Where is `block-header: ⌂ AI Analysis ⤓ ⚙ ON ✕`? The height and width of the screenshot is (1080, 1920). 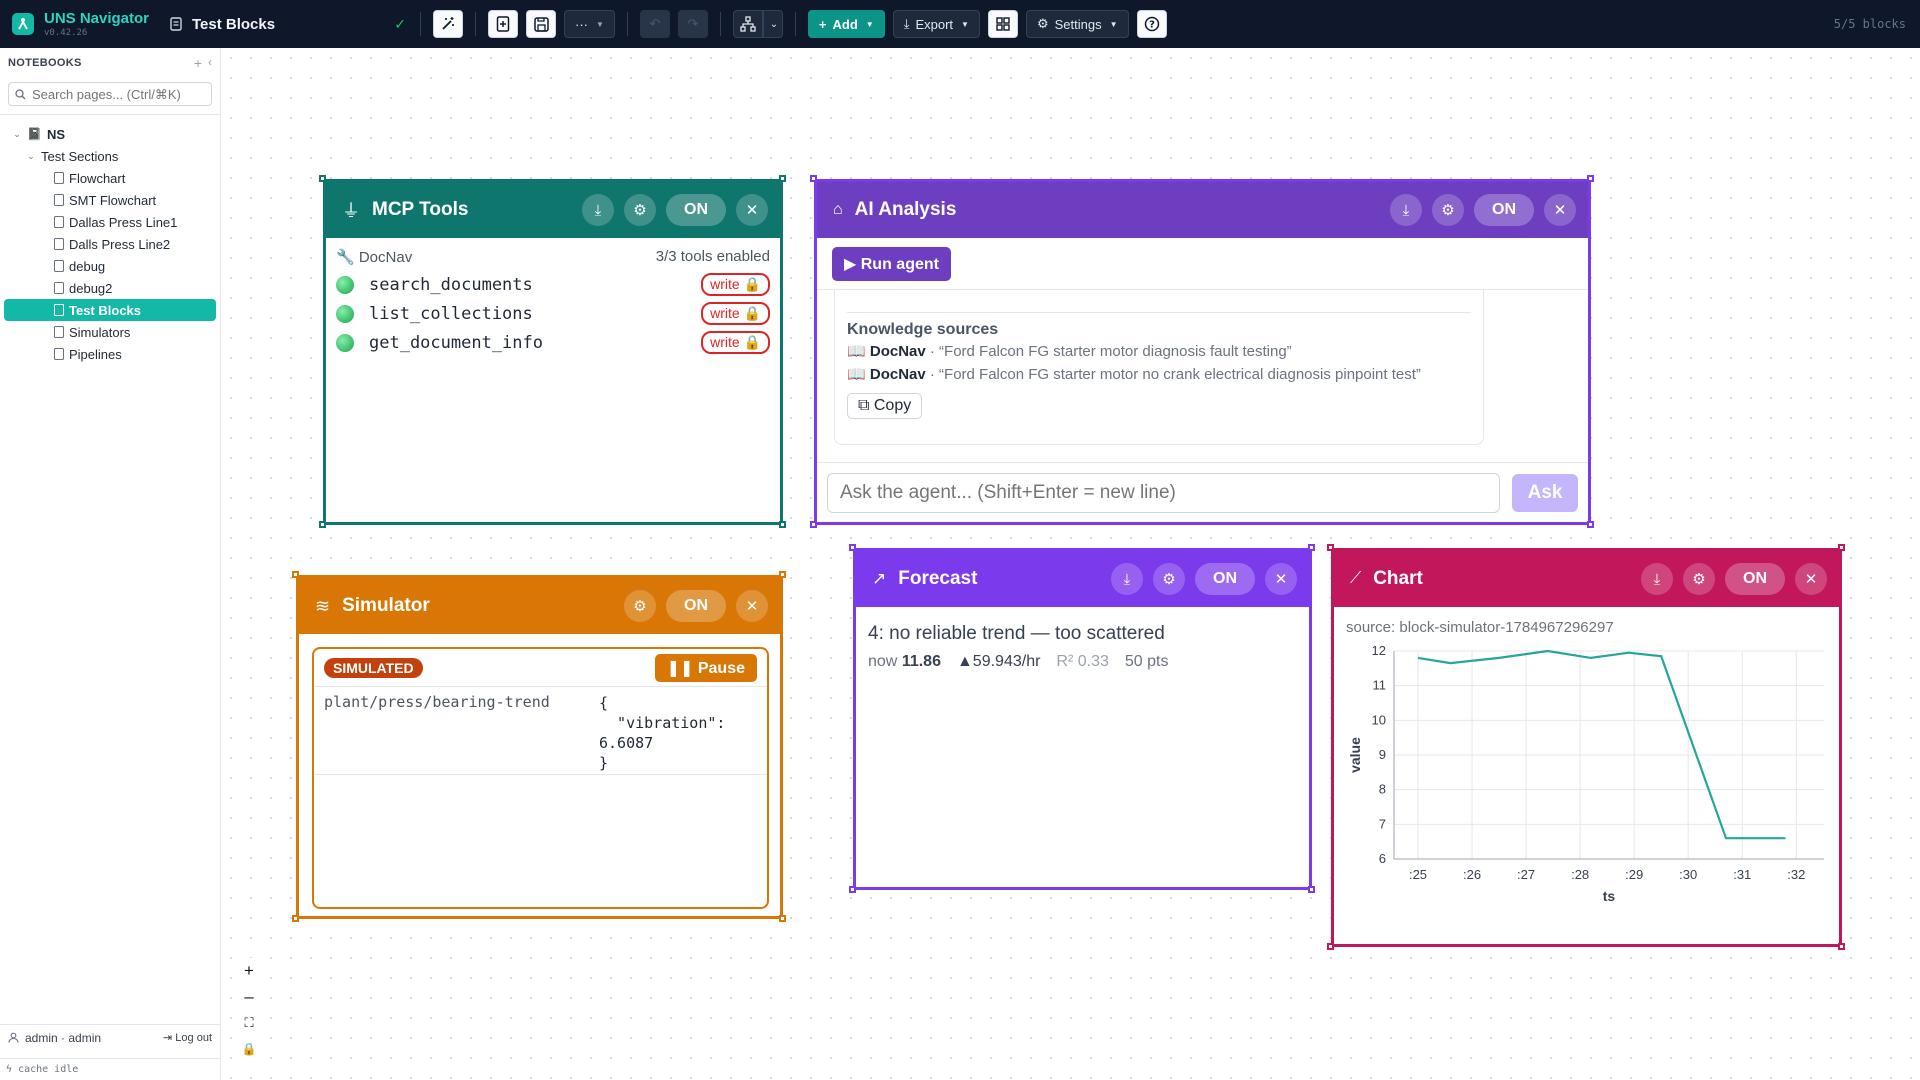
block-header: ⌂ AI Analysis ⤓ ⚙ ON ✕ is located at coordinates (1202, 210).